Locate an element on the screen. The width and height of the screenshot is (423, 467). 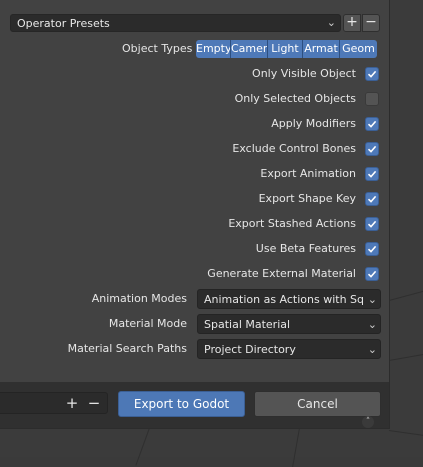
export-animation-row: Export Animation is located at coordinates (194, 174).